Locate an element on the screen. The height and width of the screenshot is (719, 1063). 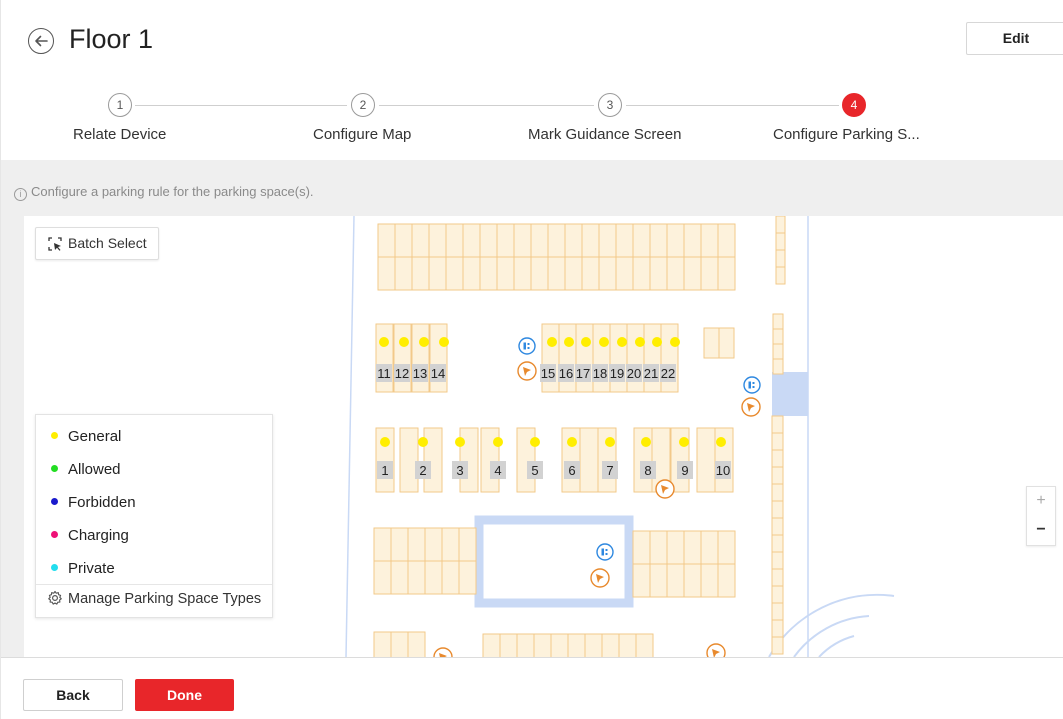
step-2-label: Configure Map is located at coordinates (362, 134).